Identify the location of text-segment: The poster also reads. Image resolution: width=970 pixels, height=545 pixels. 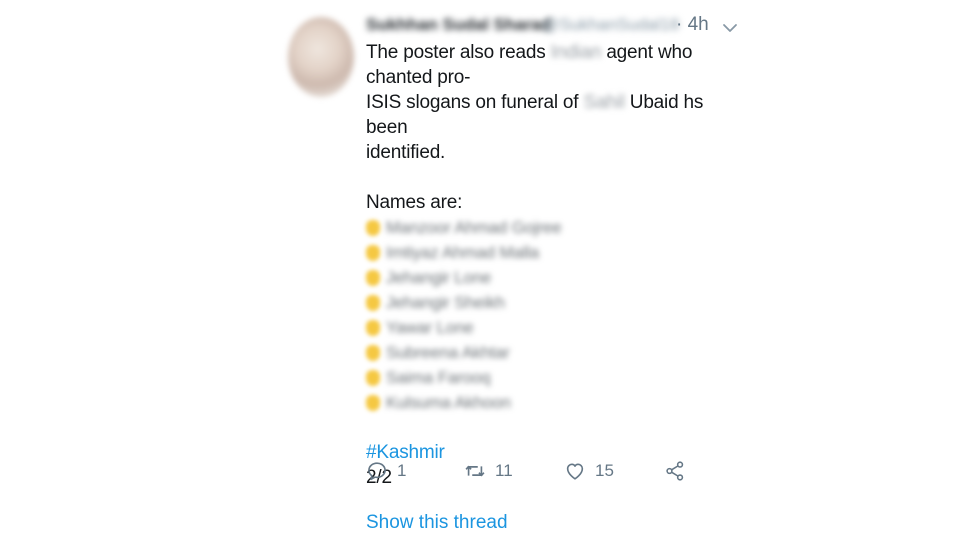
(458, 52).